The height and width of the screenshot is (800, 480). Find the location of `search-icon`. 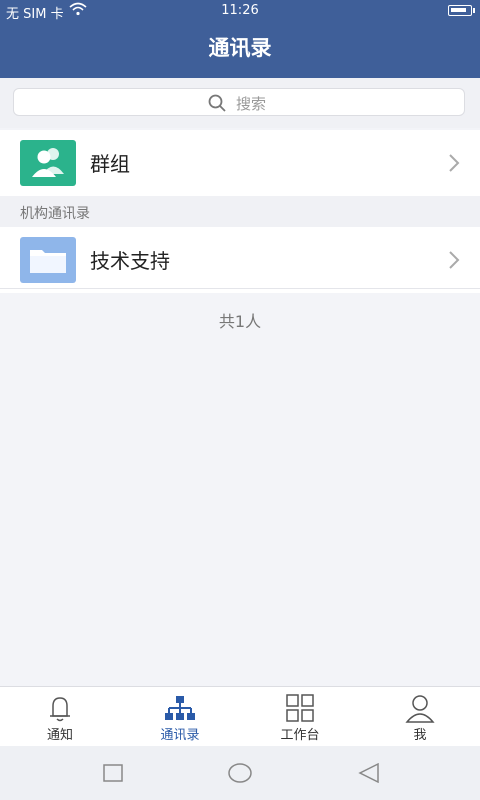

search-icon is located at coordinates (217, 103).